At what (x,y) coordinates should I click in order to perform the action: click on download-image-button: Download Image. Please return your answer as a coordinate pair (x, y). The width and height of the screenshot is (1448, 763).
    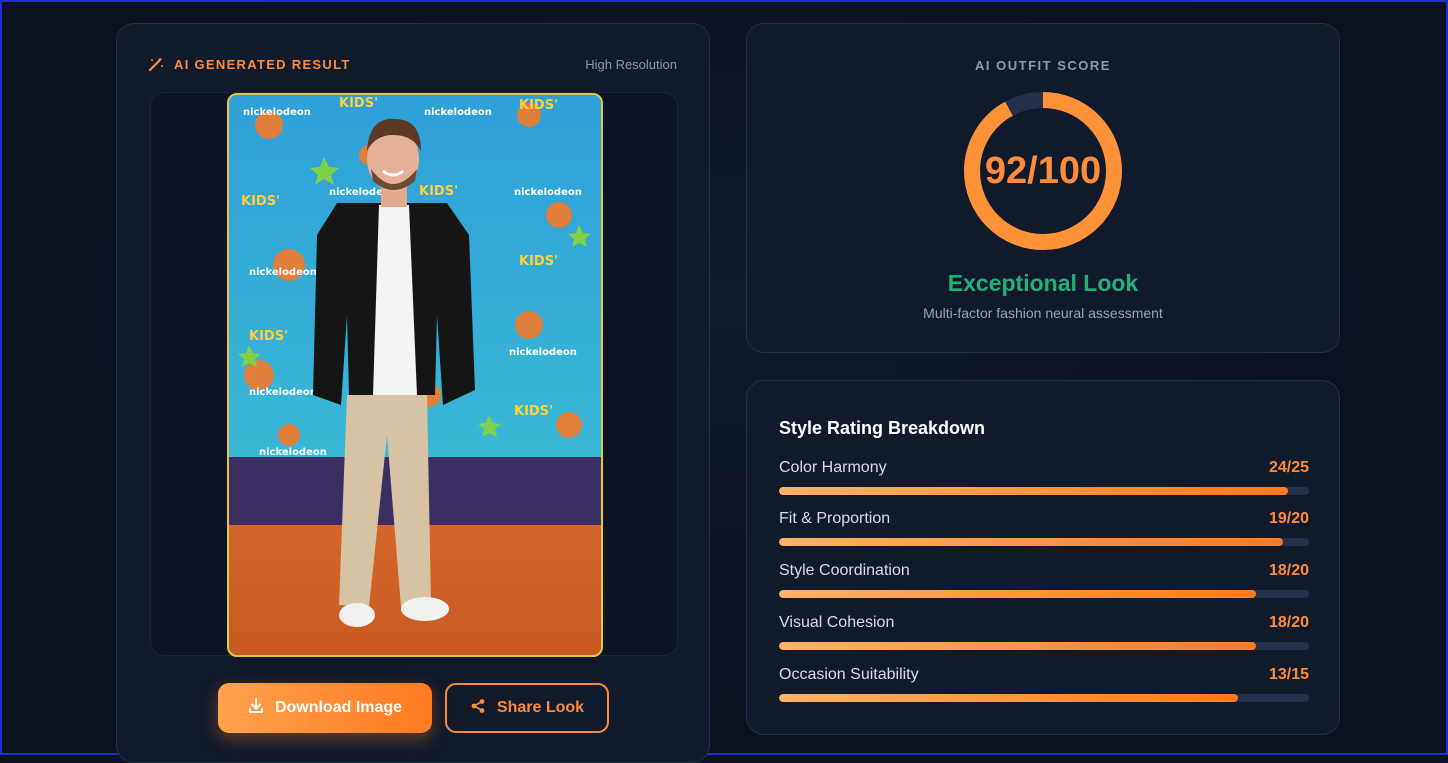
    Looking at the image, I should click on (325, 708).